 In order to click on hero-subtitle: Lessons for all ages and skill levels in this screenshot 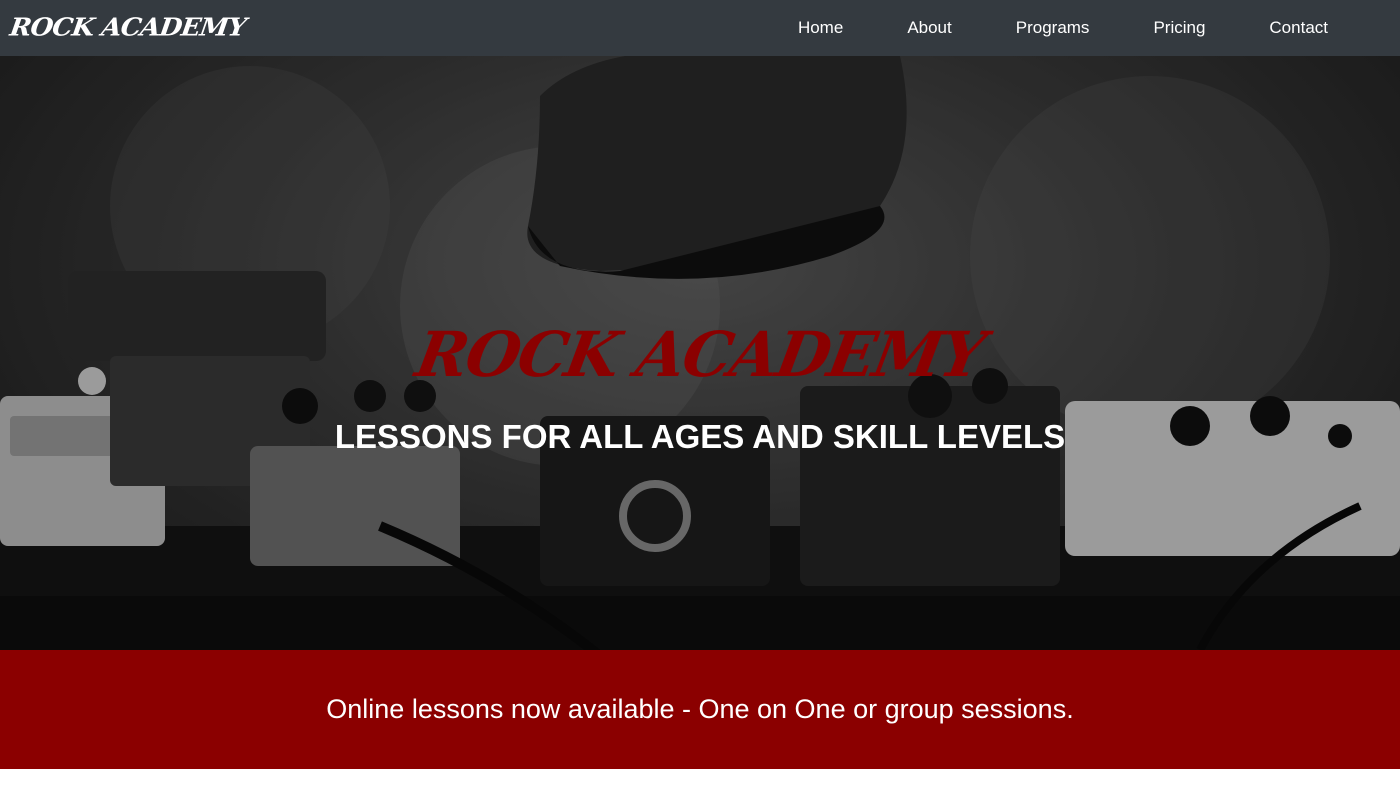, I will do `click(700, 436)`.